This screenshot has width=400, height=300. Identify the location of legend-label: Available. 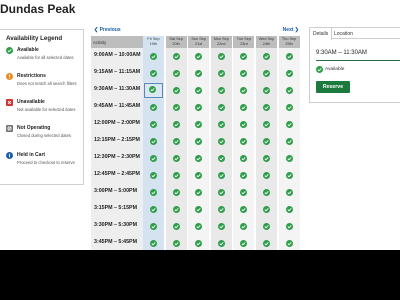
(28, 50).